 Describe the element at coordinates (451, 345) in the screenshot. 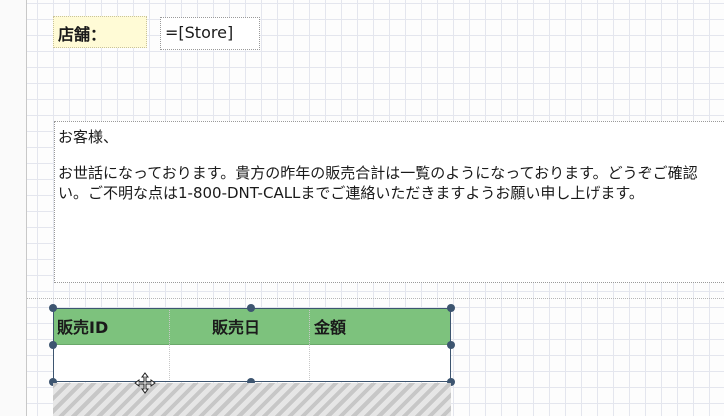

I see `resize-handle-middle-right` at that location.